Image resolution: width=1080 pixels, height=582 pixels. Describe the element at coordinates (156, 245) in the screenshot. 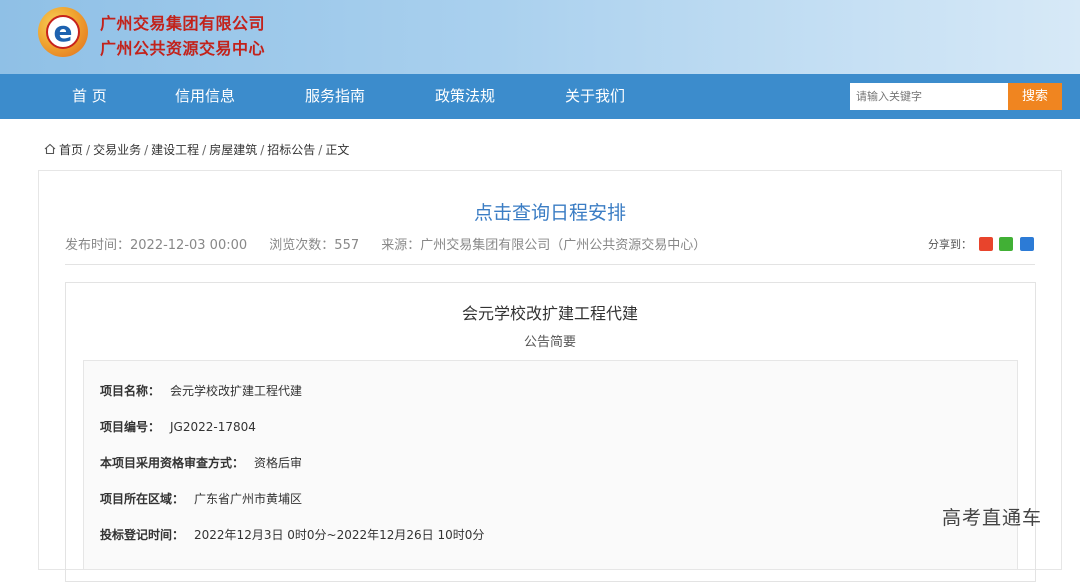

I see `publish-time: 发布时间：2022-12-03 00:00` at that location.